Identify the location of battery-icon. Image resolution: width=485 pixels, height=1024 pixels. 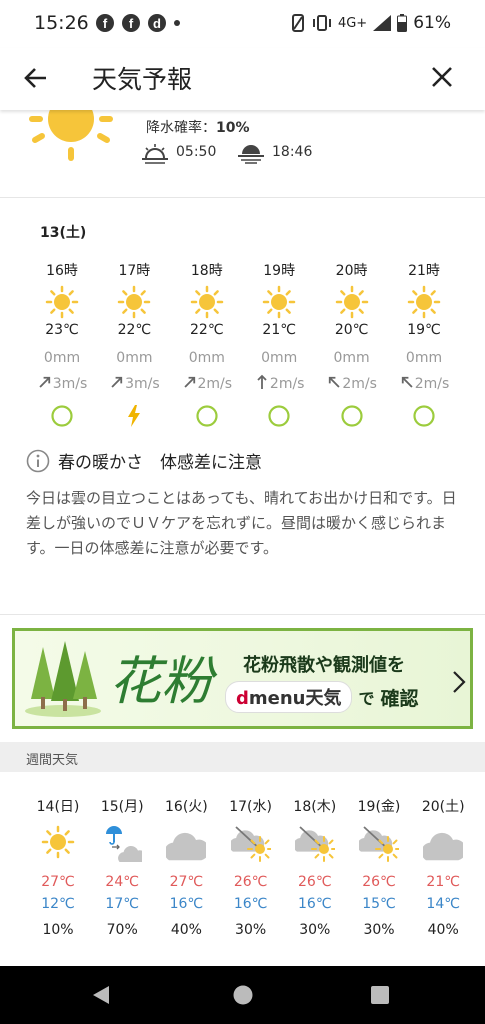
(402, 23).